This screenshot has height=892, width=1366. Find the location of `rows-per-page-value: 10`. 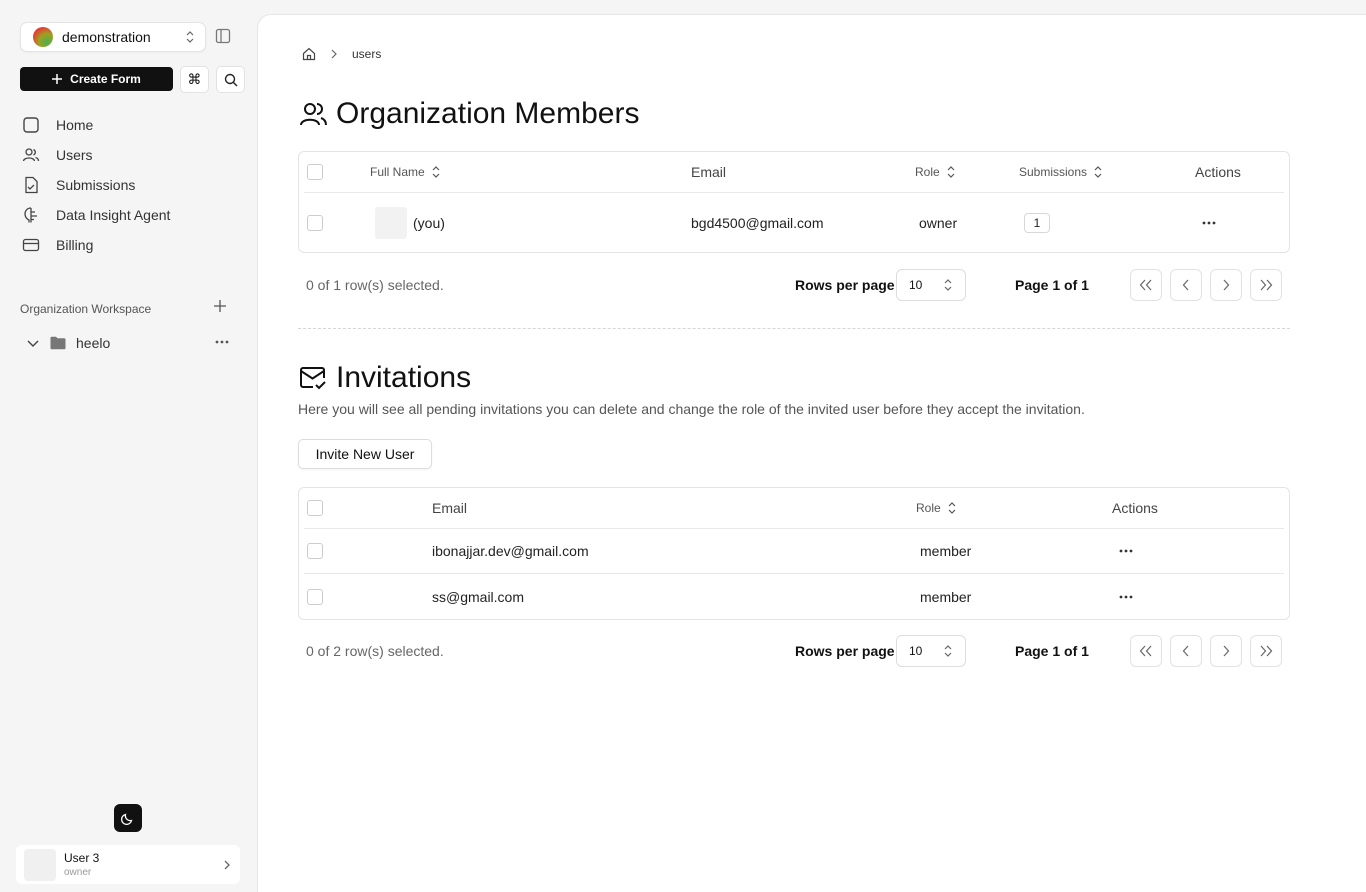

rows-per-page-value: 10 is located at coordinates (916, 285).